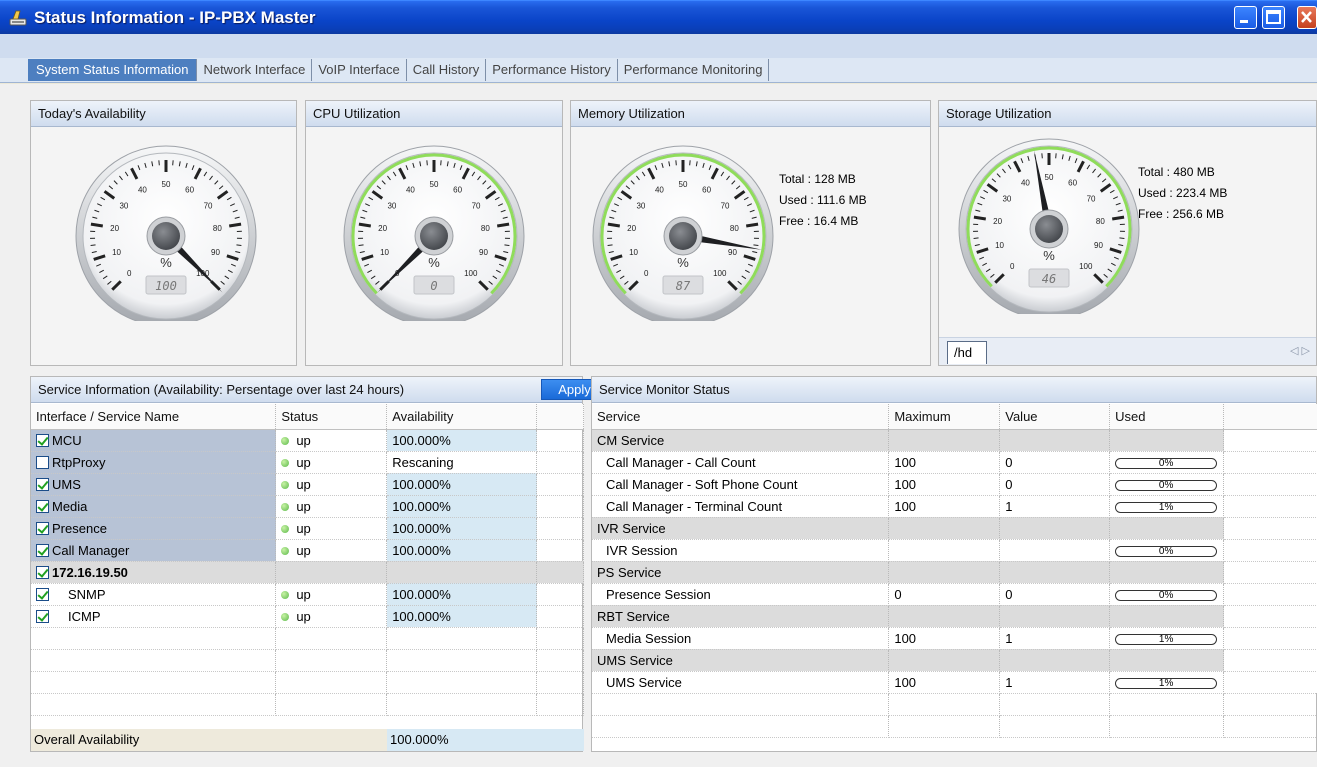 Image resolution: width=1317 pixels, height=767 pixels. What do you see at coordinates (307, 594) in the screenshot?
I see `table-row: SNMP up 100.000%` at bounding box center [307, 594].